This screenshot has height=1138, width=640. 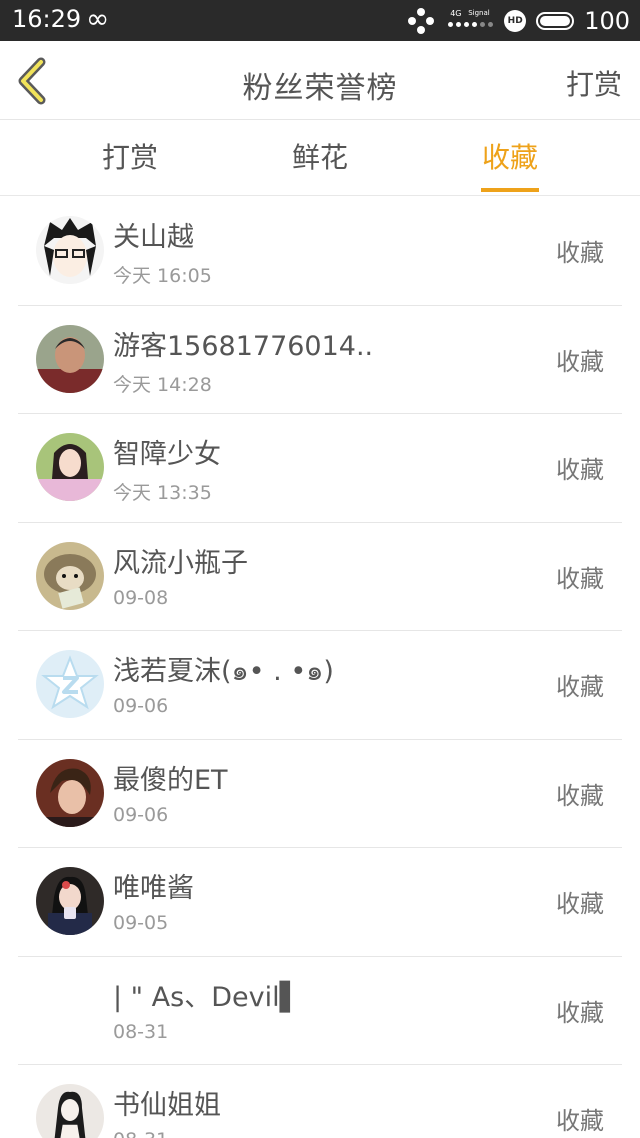 I want to click on tab-active-indicator, so click(x=510, y=190).